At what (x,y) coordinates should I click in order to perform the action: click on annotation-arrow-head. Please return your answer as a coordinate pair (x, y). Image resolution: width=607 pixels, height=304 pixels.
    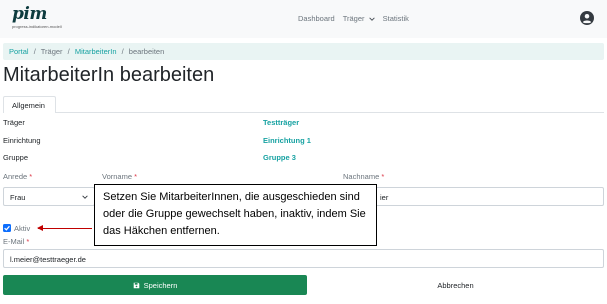
    Looking at the image, I should click on (40, 227).